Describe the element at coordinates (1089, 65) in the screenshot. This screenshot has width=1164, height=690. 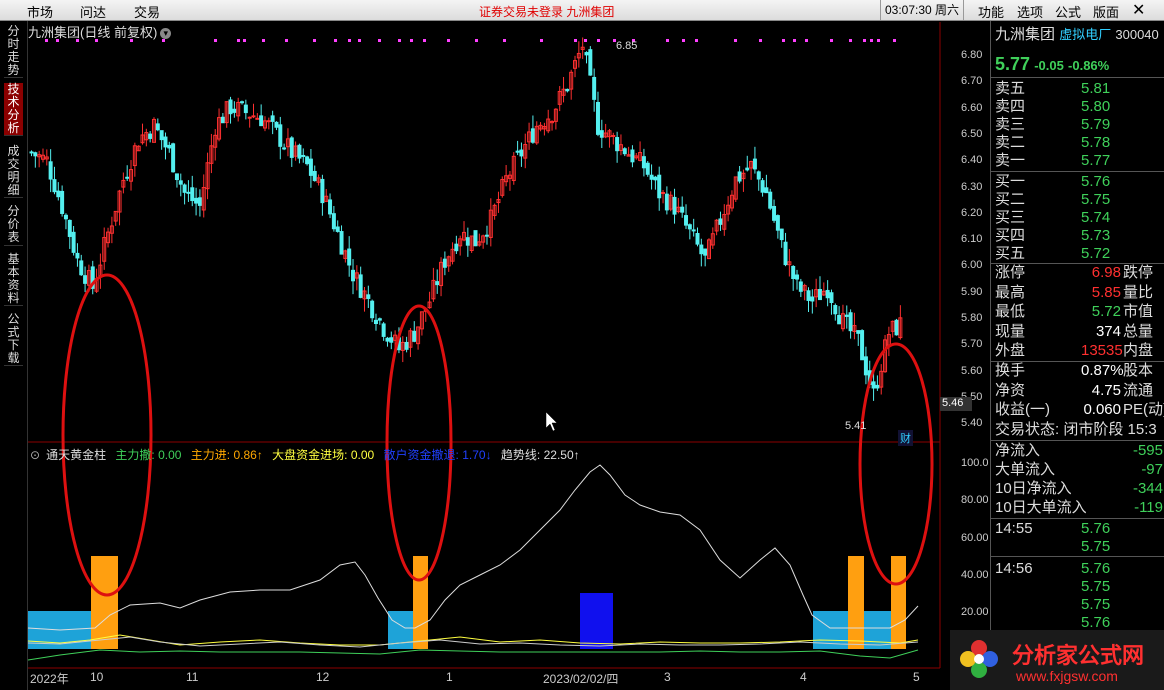
I see `price-change-pct: -0.86%` at that location.